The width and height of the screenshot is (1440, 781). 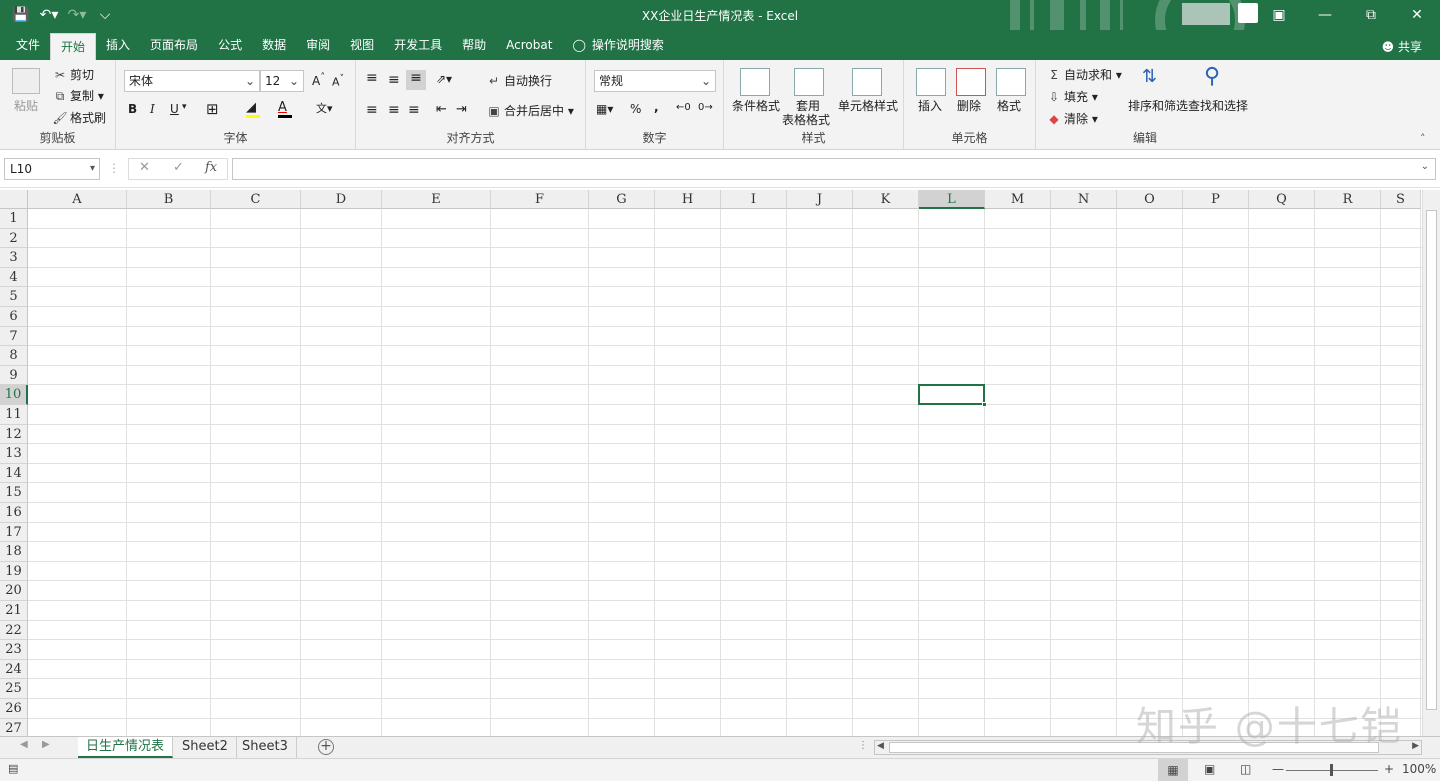 I want to click on orientation-icon: ⇗▾, so click(x=444, y=79).